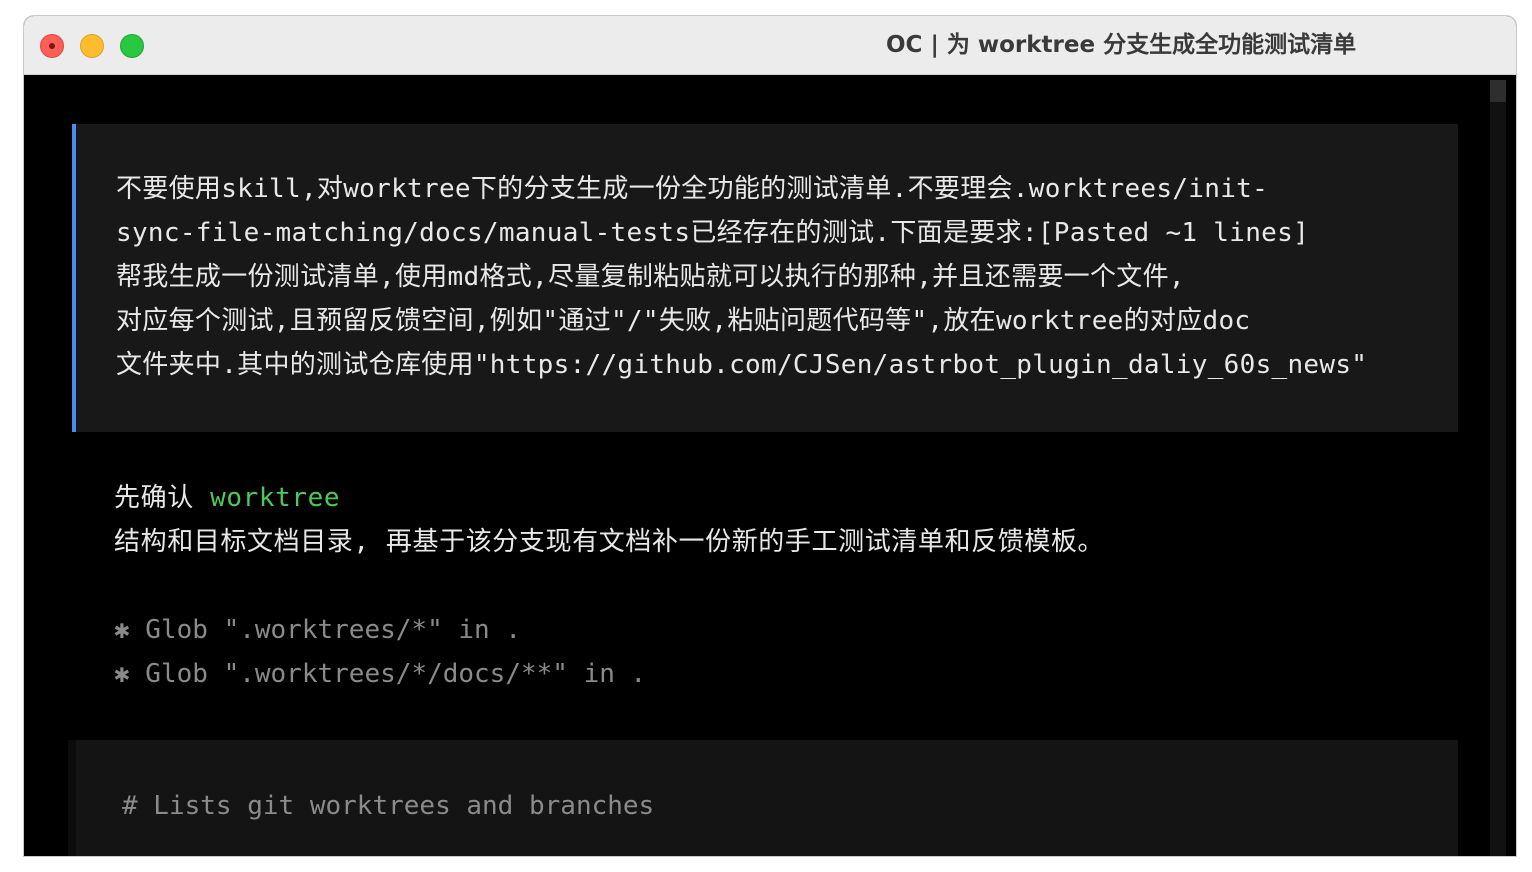 The width and height of the screenshot is (1532, 872). What do you see at coordinates (275, 498) in the screenshot?
I see `assistant-reply-highlight: worktree` at bounding box center [275, 498].